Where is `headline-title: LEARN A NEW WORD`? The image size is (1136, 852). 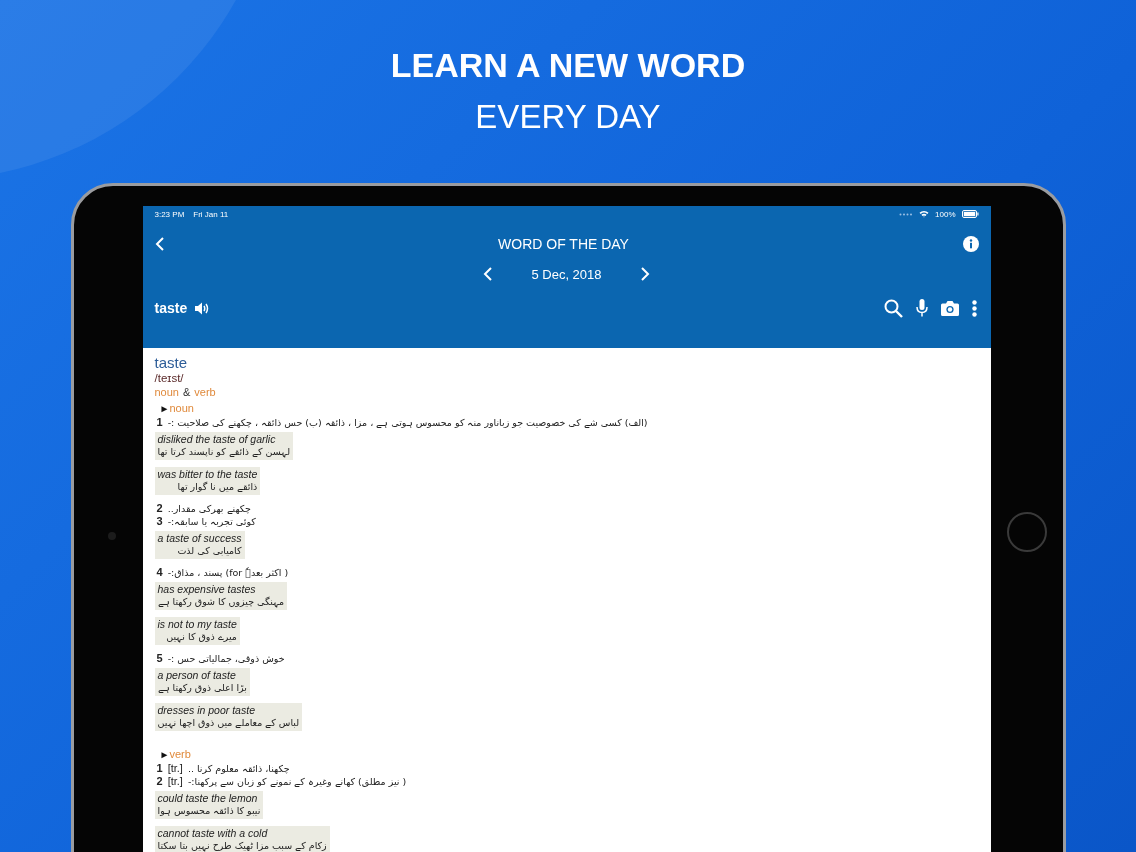
headline-title: LEARN A NEW WORD is located at coordinates (568, 65).